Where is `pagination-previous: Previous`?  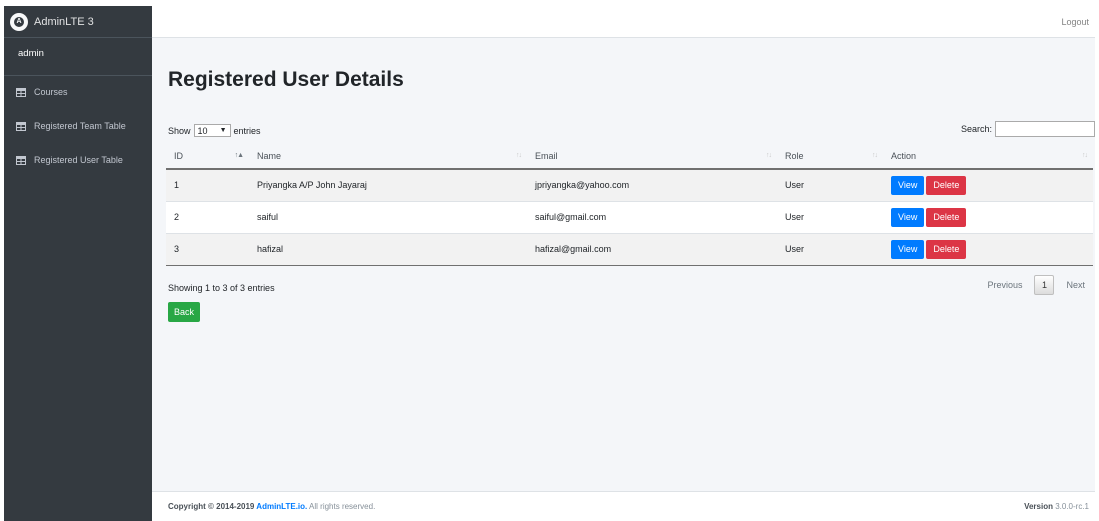
pagination-previous: Previous is located at coordinates (1004, 285).